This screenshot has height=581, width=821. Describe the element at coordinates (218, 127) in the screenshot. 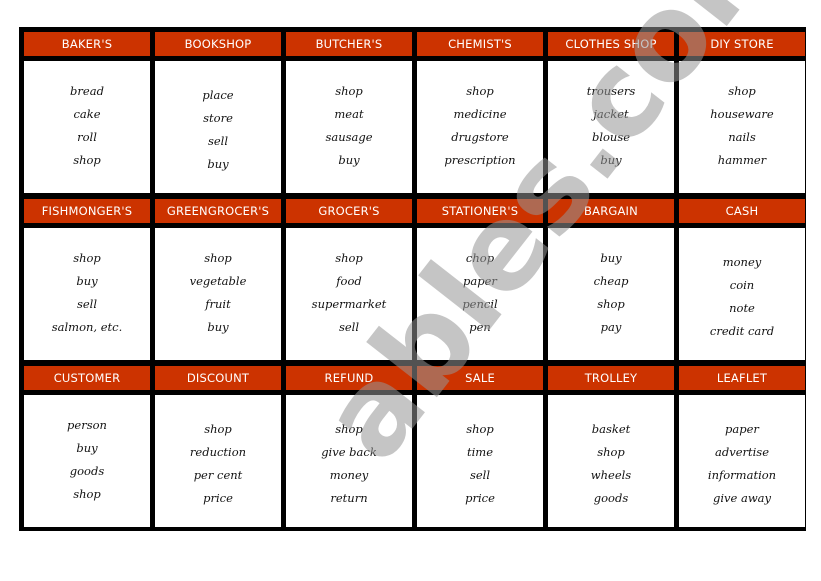

I see `card-word-list: place store sell buy` at that location.